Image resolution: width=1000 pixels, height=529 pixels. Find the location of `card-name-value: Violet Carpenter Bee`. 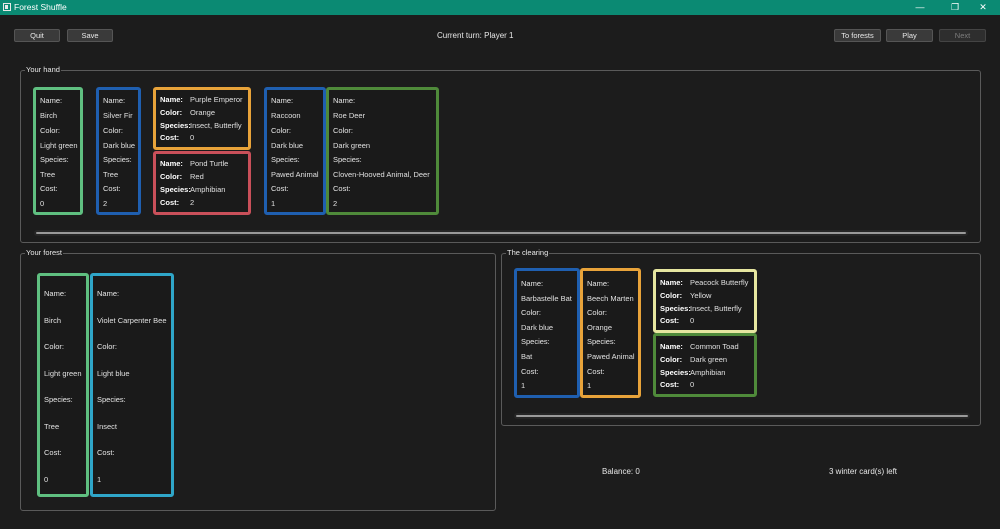

card-name-value: Violet Carpenter Bee is located at coordinates (132, 320).